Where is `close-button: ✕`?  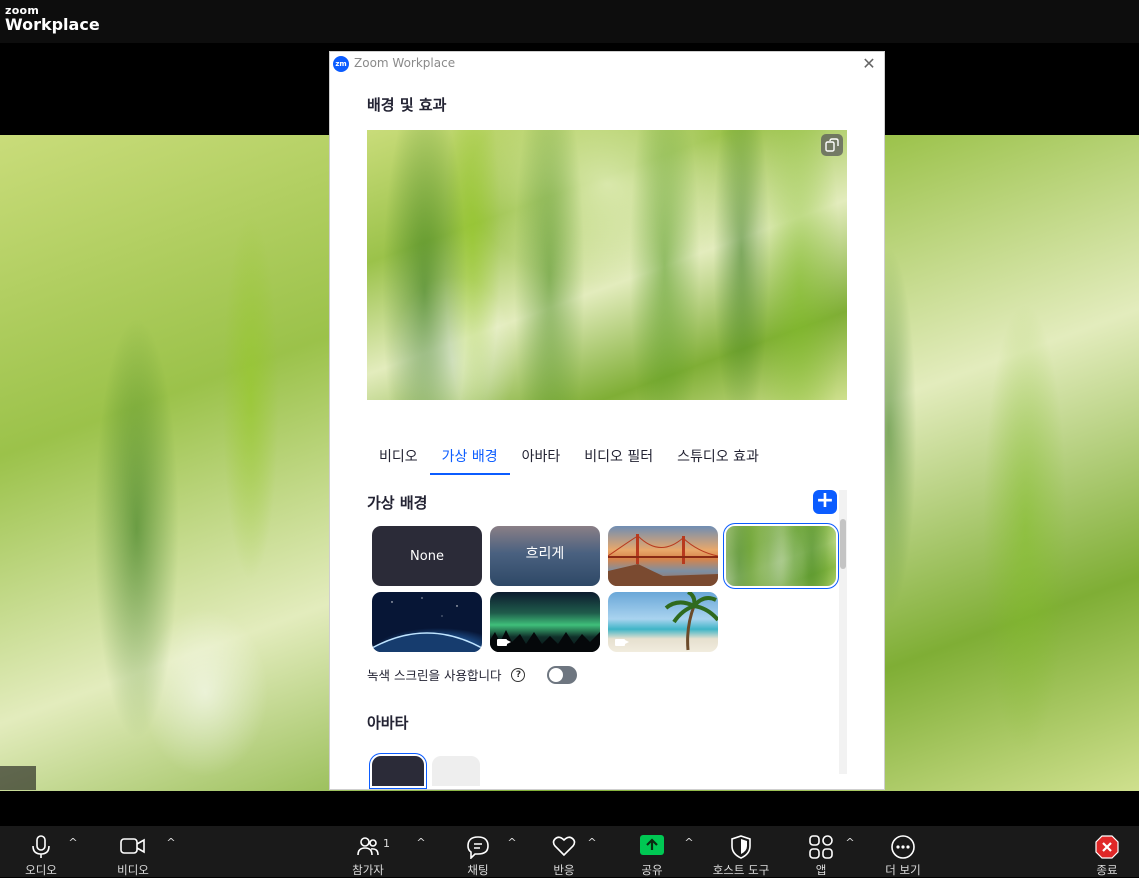
close-button: ✕ is located at coordinates (869, 64).